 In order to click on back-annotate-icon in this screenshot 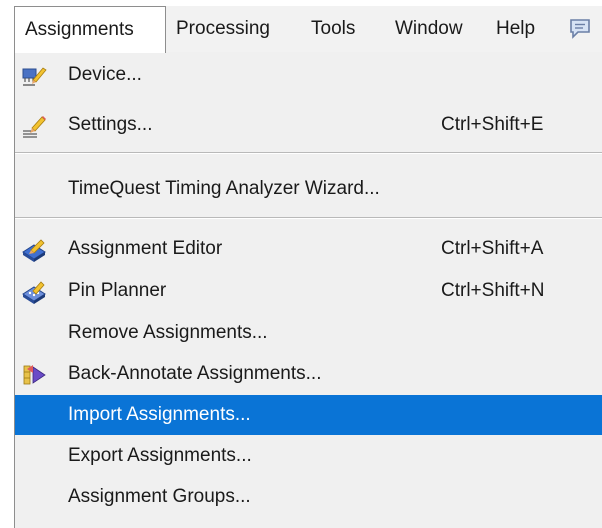, I will do `click(34, 374)`.